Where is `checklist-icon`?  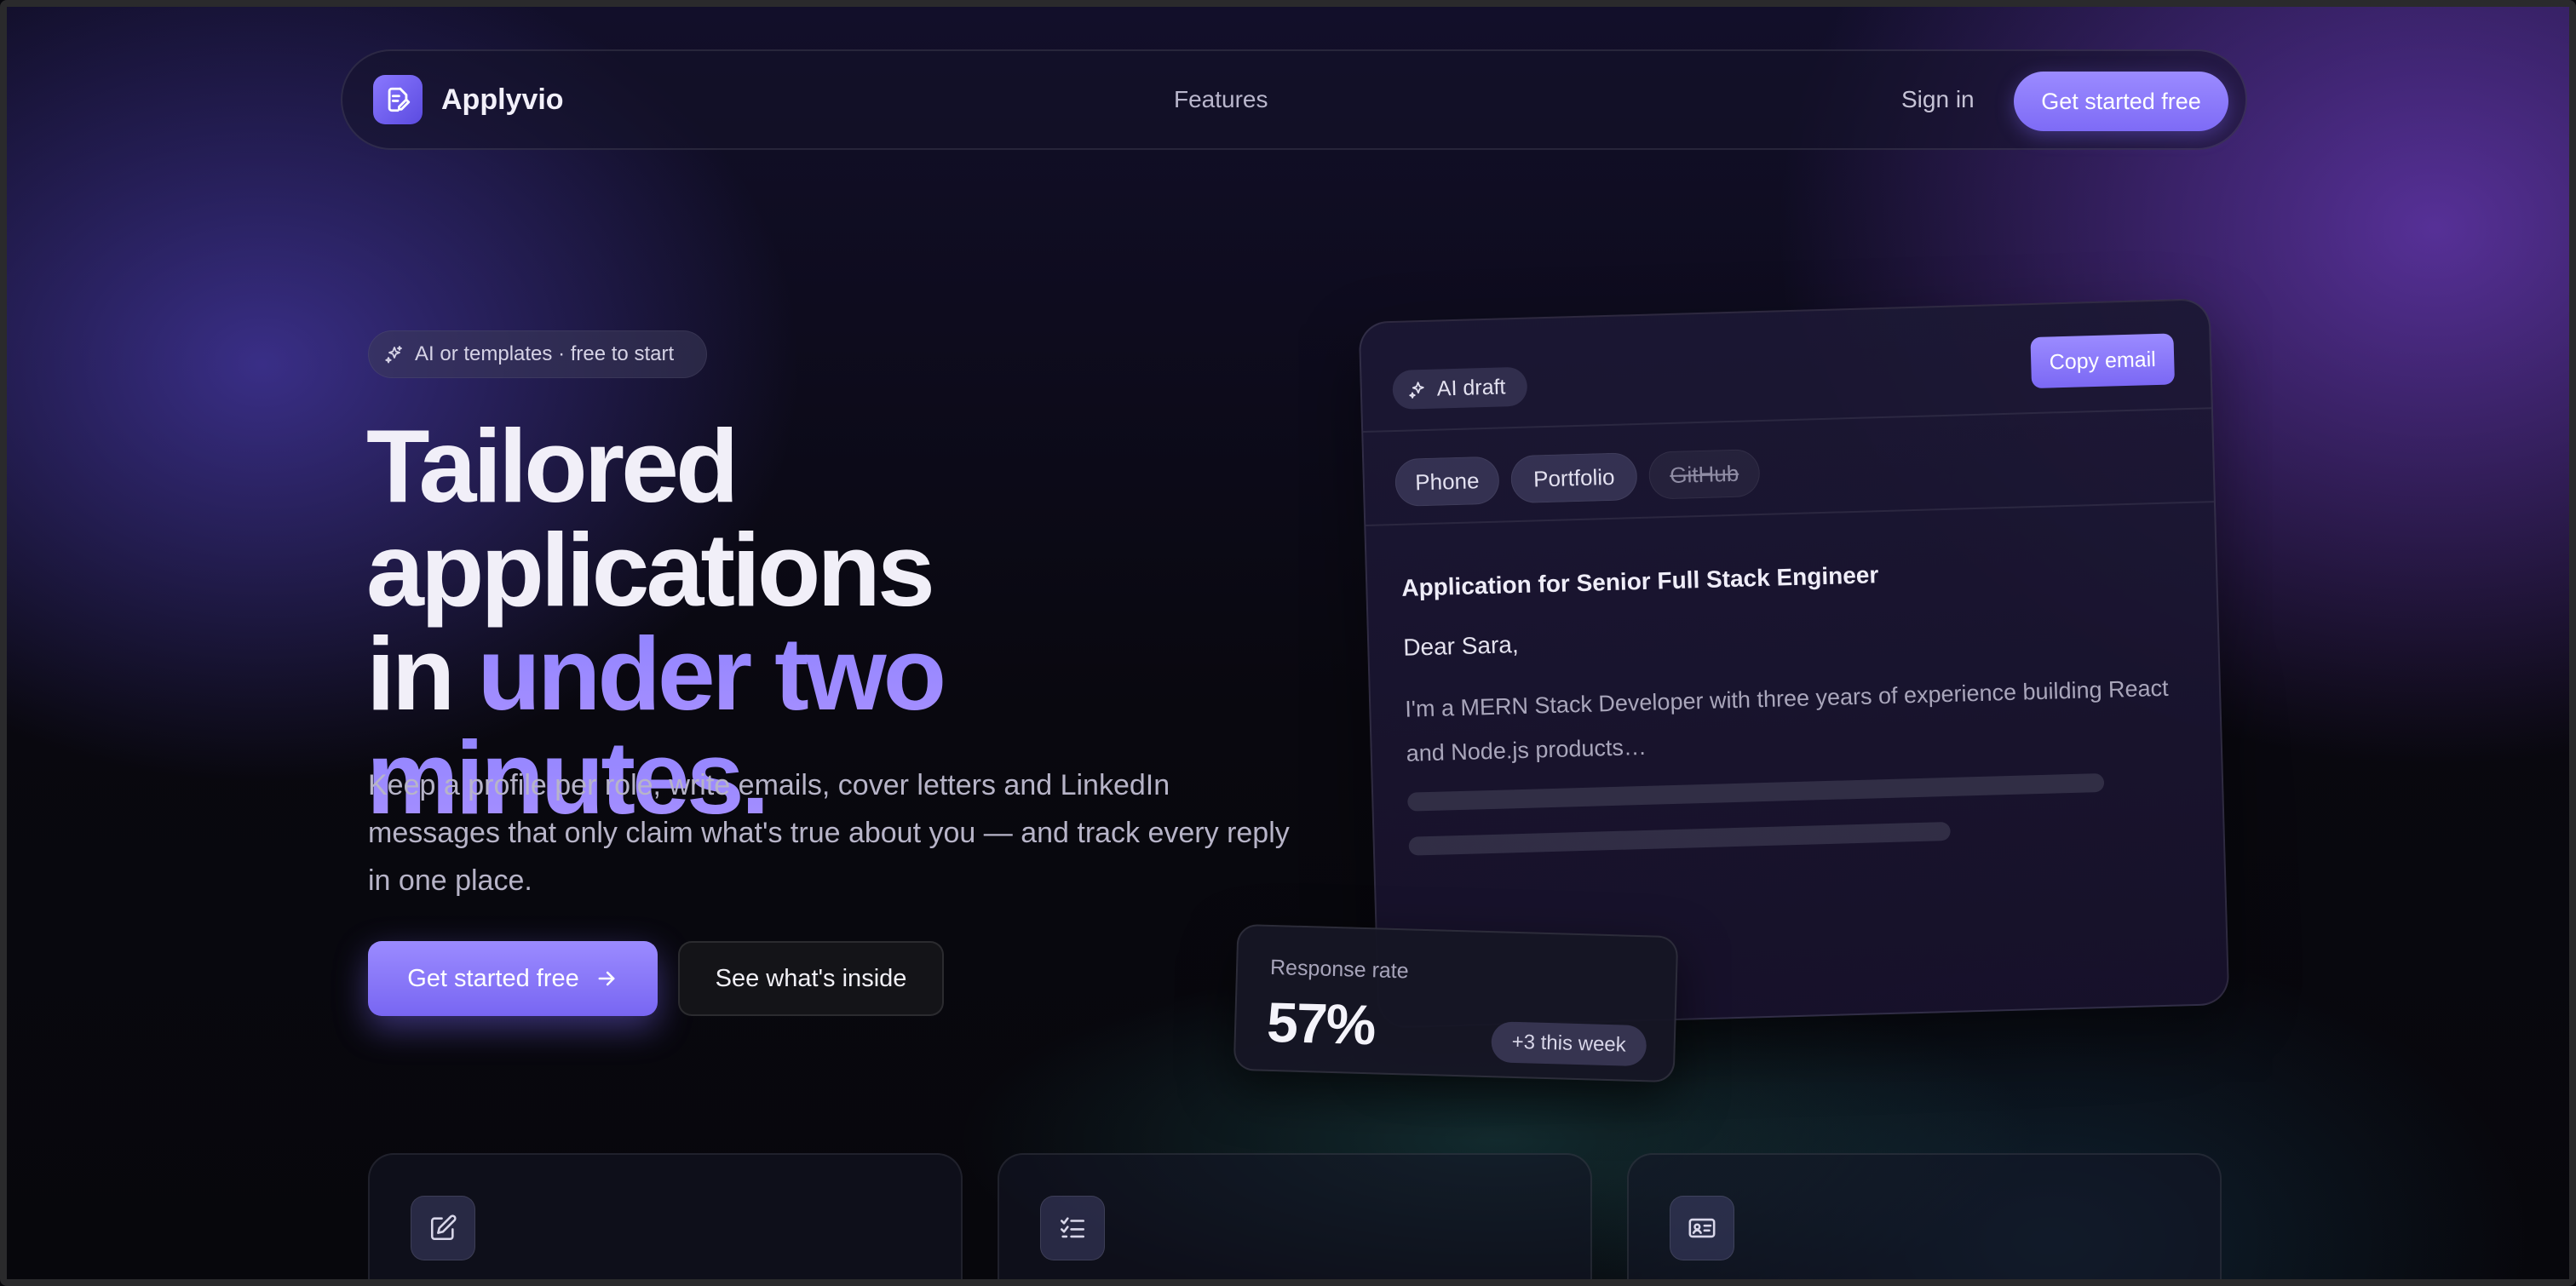 checklist-icon is located at coordinates (1073, 1228).